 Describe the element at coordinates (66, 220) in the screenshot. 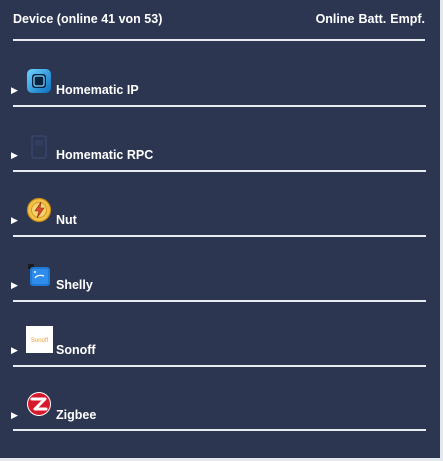

I see `group-label: Nut` at that location.